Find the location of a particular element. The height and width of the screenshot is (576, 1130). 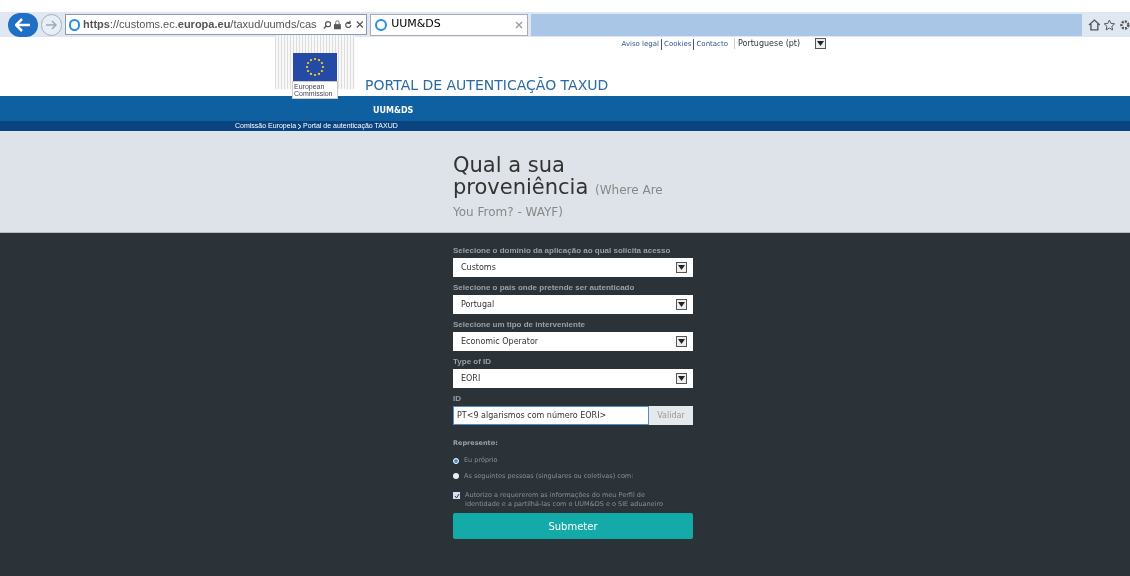

star-icon is located at coordinates (1110, 24).